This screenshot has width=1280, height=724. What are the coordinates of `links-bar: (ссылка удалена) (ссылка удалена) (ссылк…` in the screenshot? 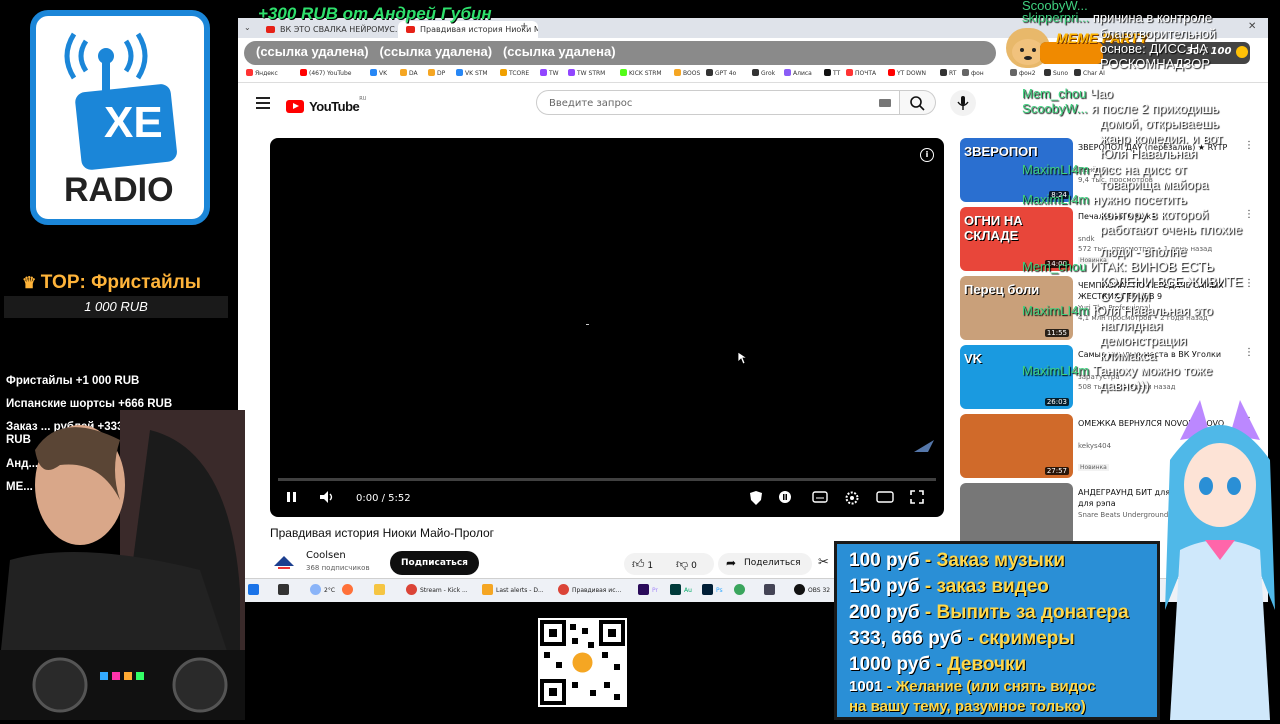 It's located at (466, 51).